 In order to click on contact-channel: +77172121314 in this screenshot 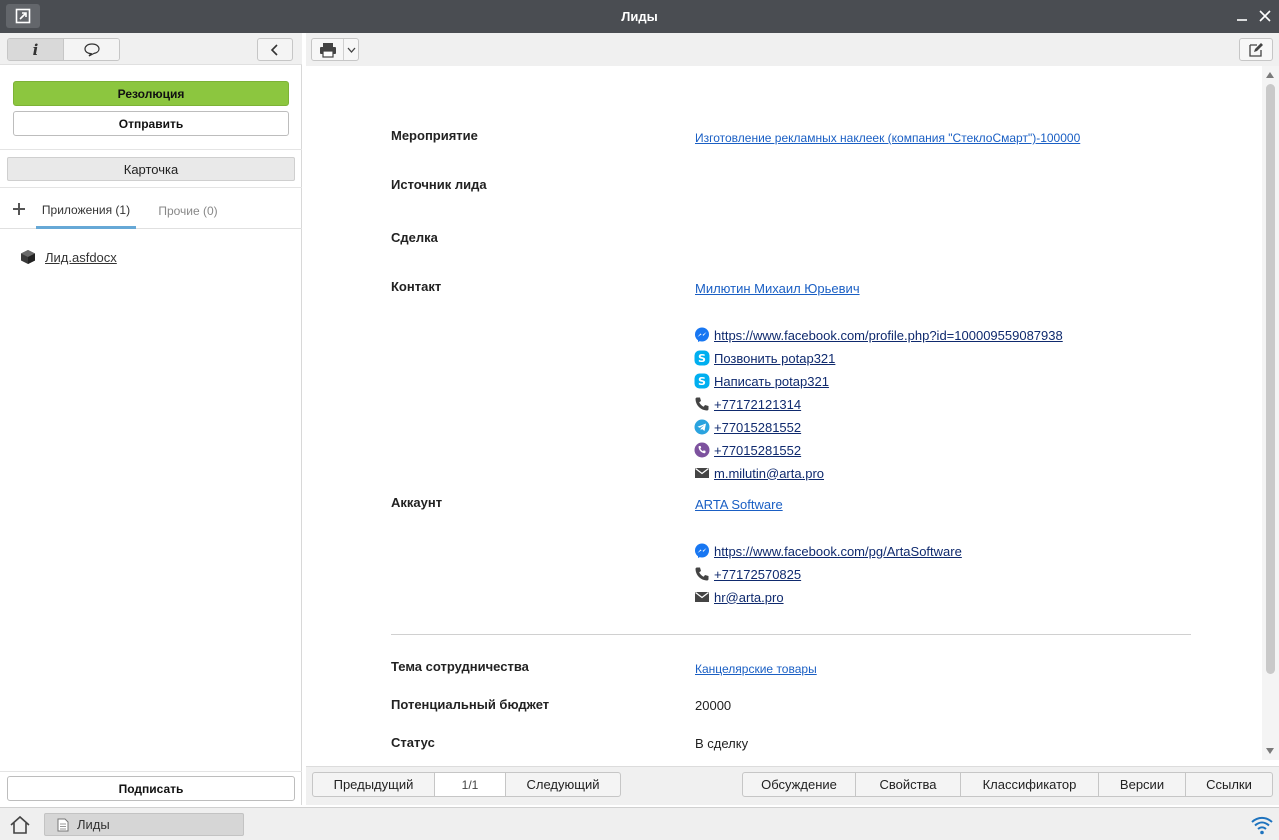, I will do `click(747, 404)`.